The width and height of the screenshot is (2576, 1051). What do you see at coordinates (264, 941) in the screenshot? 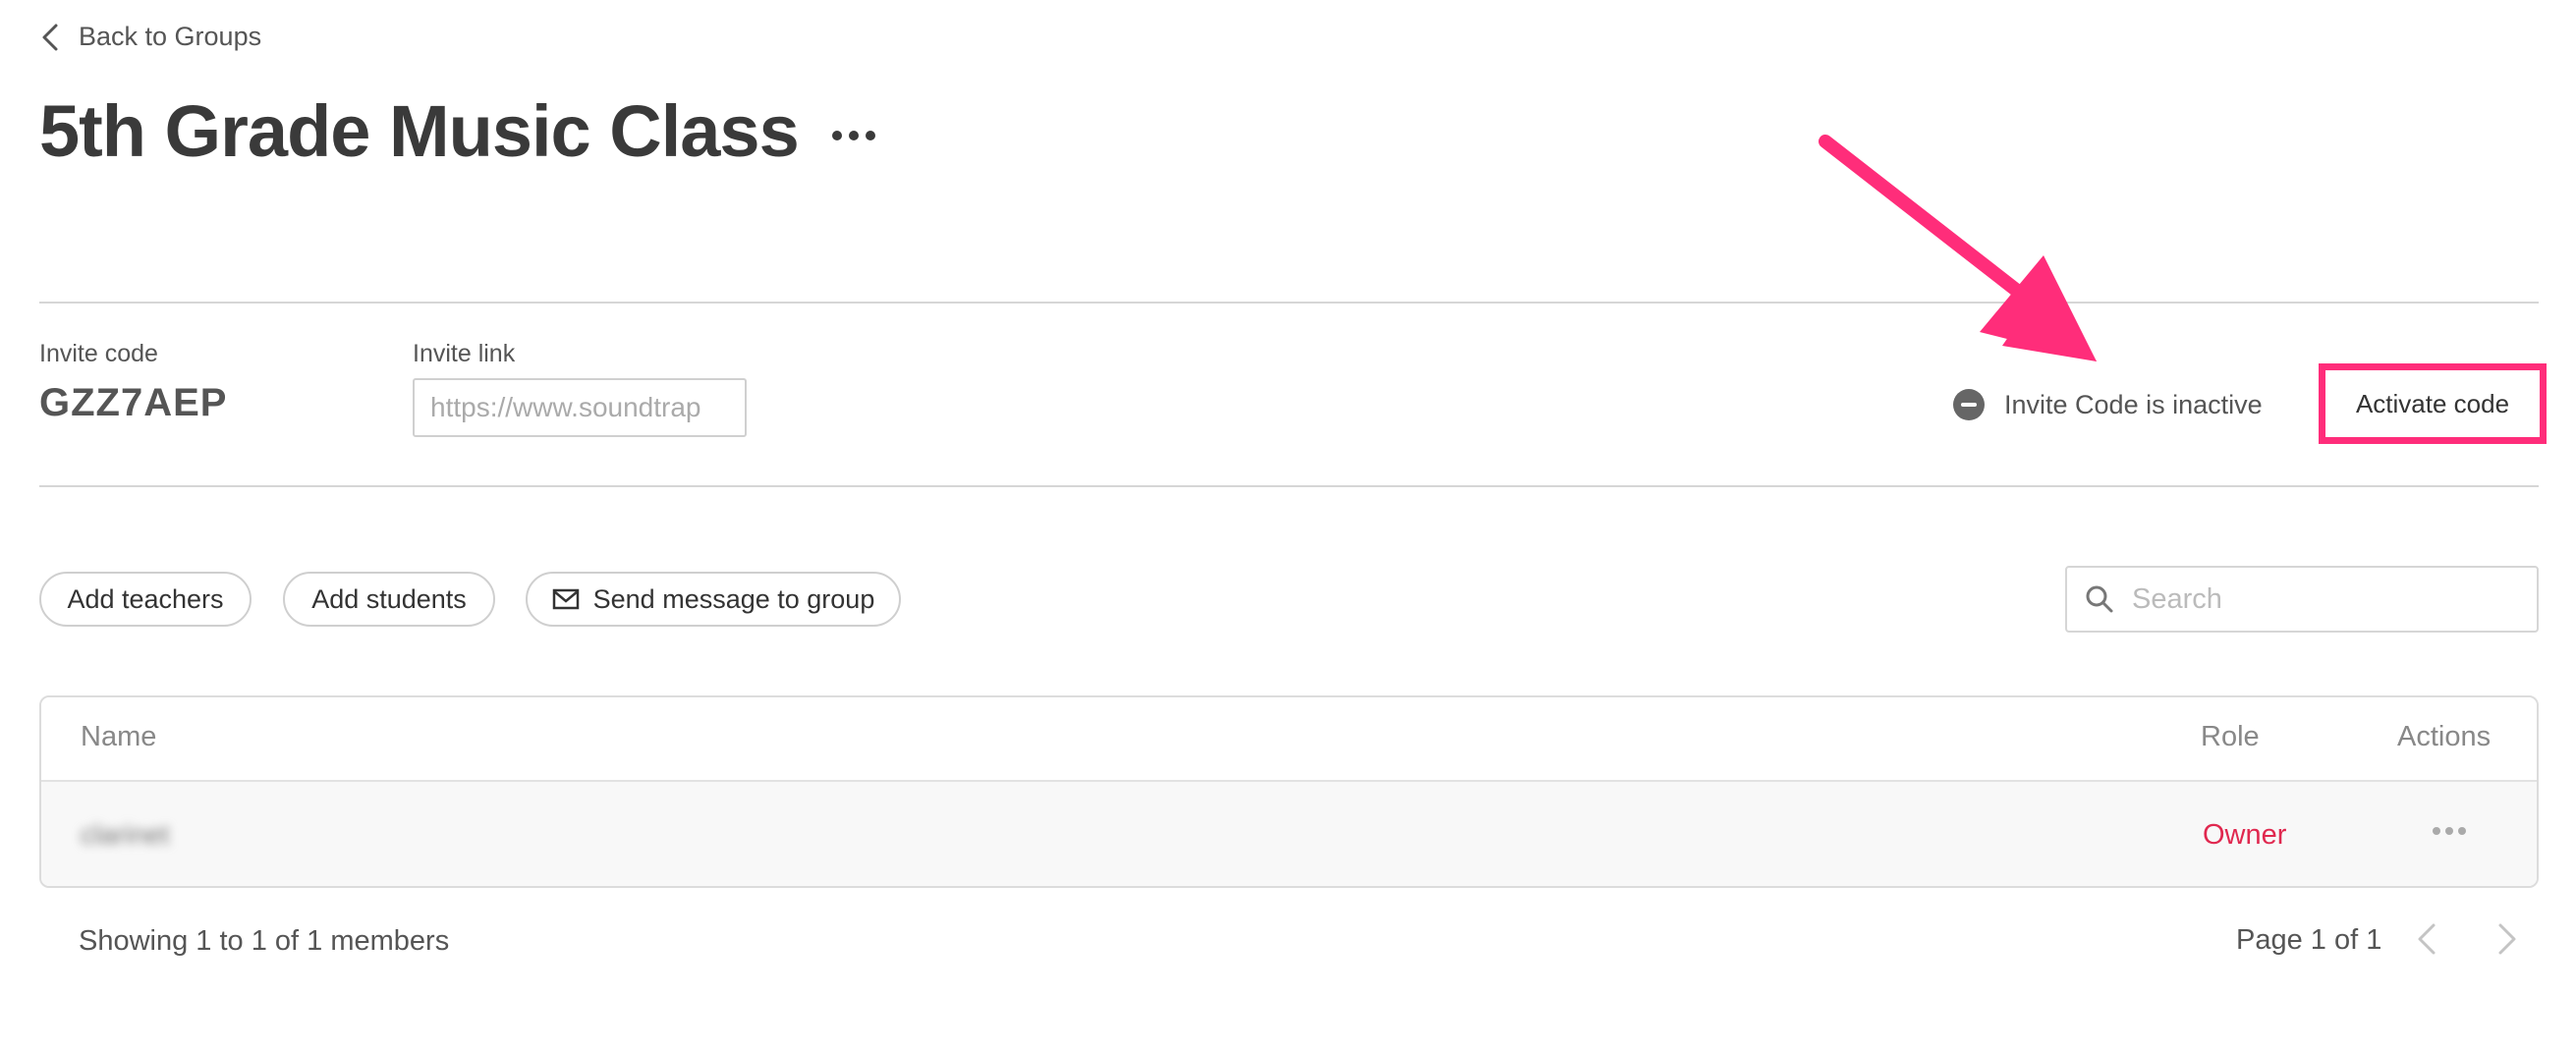
I see `showing-count: Showing 1 to 1 of 1 members` at bounding box center [264, 941].